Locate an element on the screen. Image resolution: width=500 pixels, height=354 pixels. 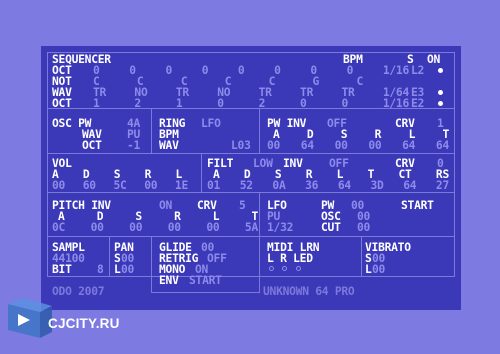
sequencer-on-toggle: ON is located at coordinates (433, 59).